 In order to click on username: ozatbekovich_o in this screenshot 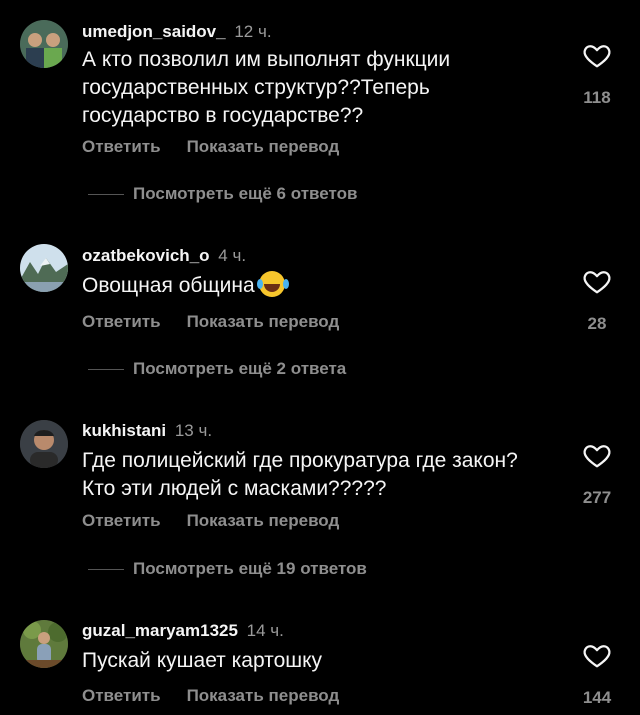, I will do `click(146, 255)`.